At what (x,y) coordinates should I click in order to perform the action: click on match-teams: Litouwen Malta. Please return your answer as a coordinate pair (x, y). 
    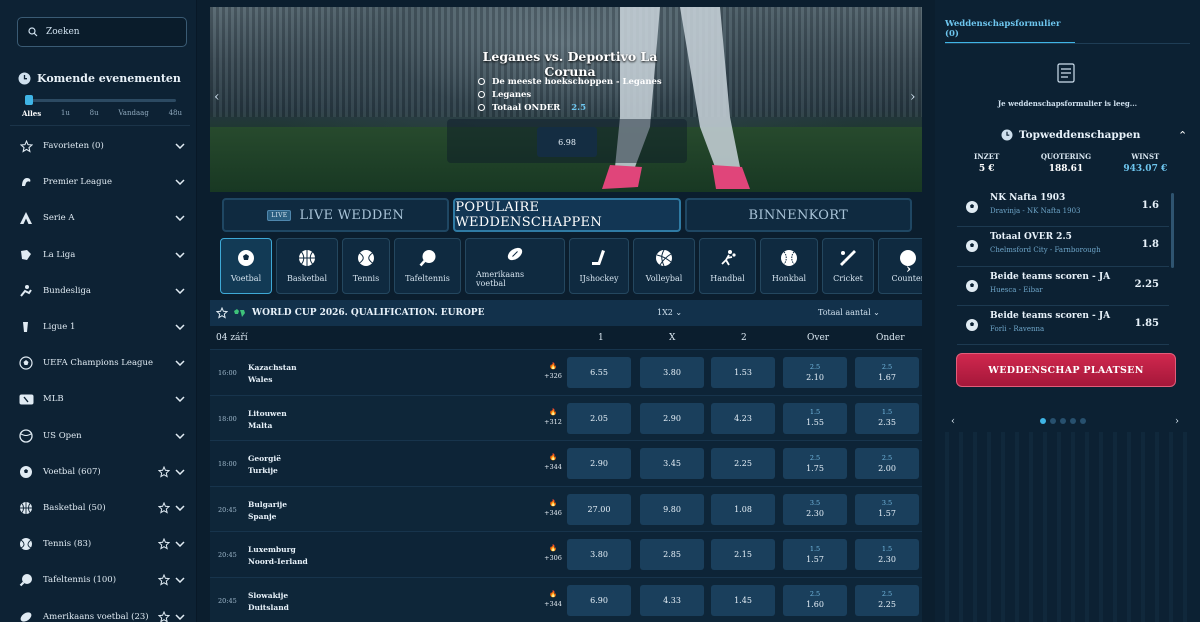
    Looking at the image, I should click on (267, 420).